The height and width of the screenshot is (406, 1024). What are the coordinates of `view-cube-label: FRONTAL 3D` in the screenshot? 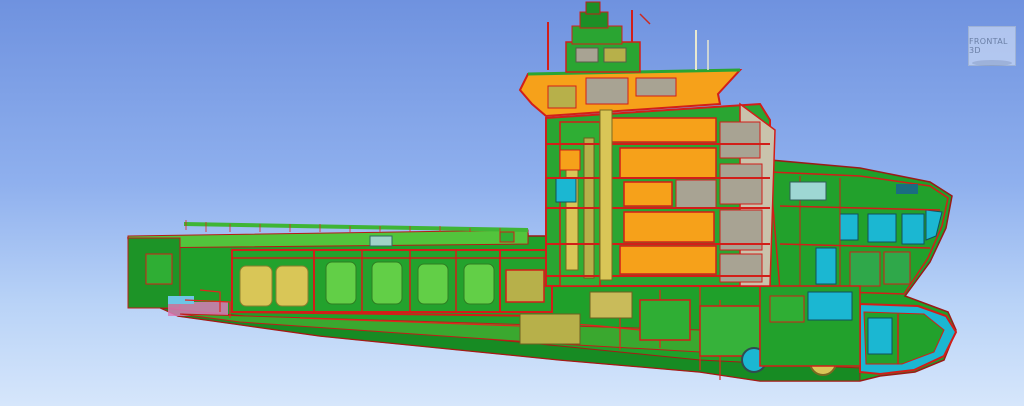 It's located at (988, 46).